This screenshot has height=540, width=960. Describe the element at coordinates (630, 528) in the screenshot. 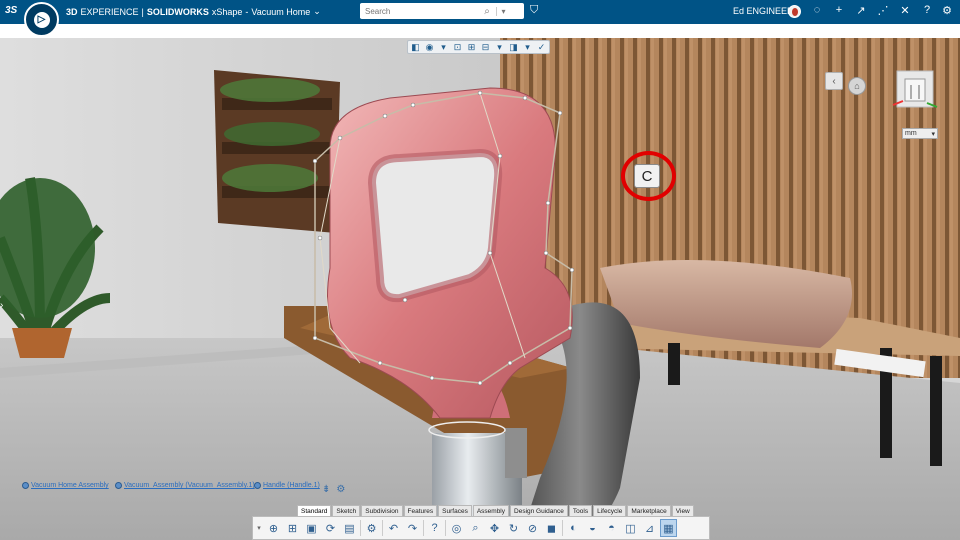

I see `section-icon: ◫` at that location.